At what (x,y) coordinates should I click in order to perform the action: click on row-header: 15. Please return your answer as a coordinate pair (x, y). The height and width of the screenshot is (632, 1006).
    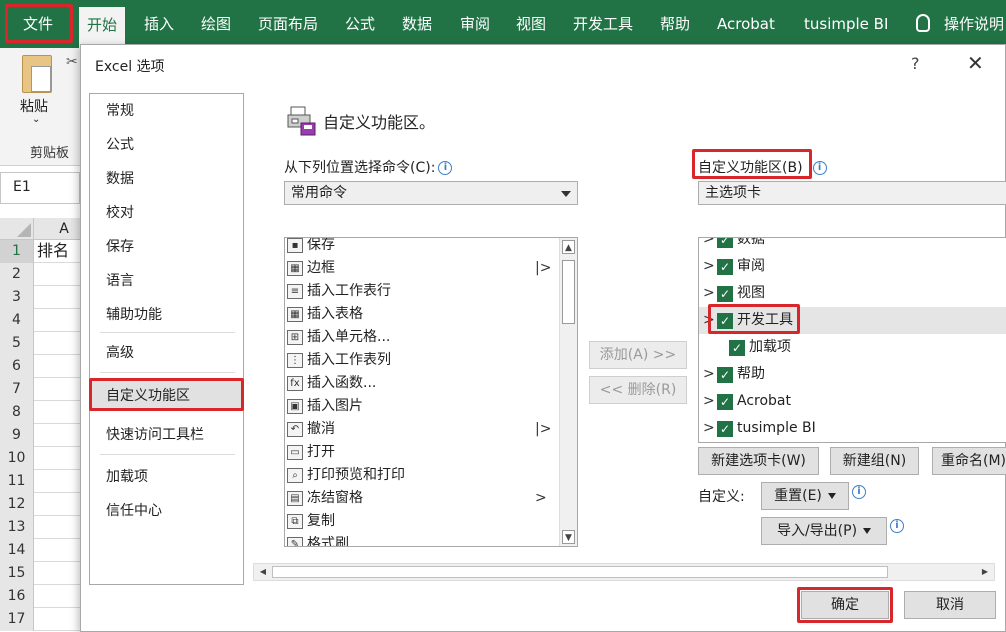
    Looking at the image, I should click on (17, 573).